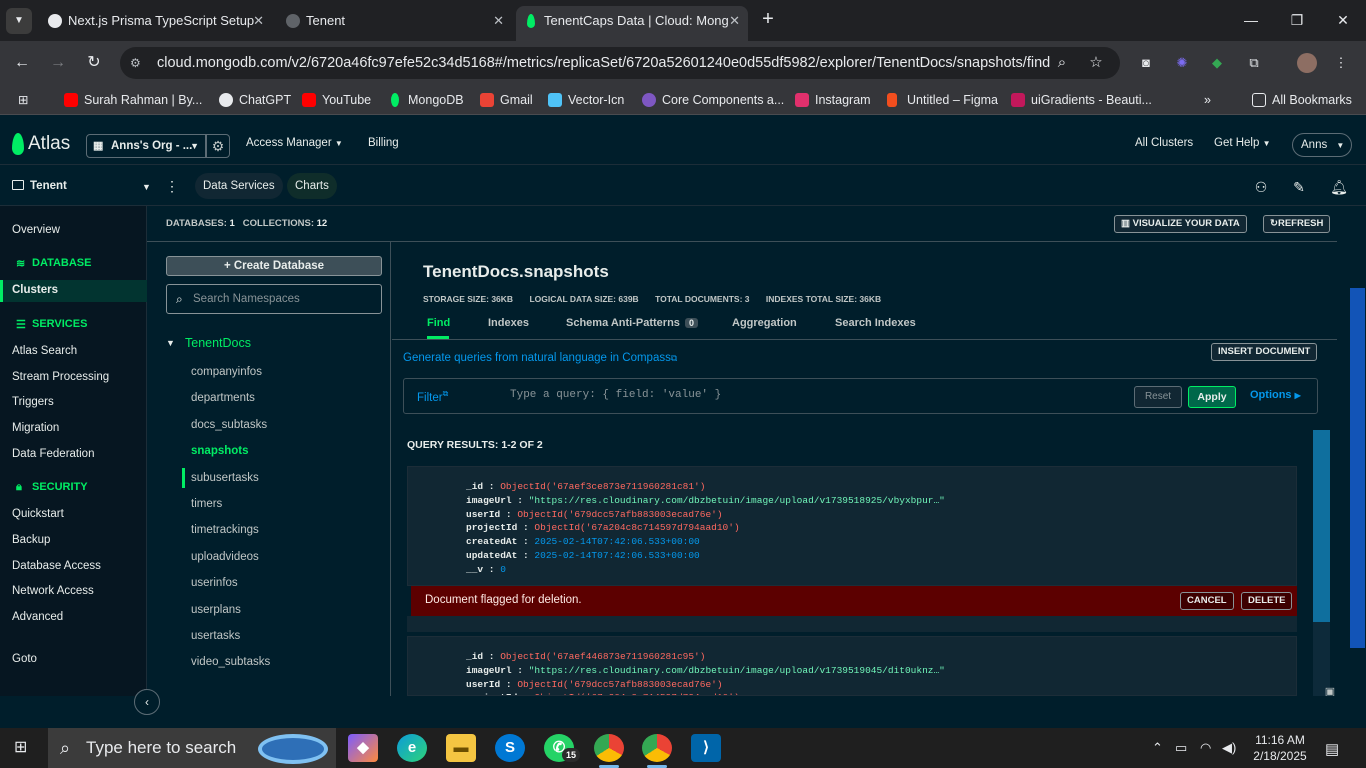 This screenshot has width=1366, height=768. Describe the element at coordinates (1299, 187) in the screenshot. I see `activity-feed-icon: ✎` at that location.